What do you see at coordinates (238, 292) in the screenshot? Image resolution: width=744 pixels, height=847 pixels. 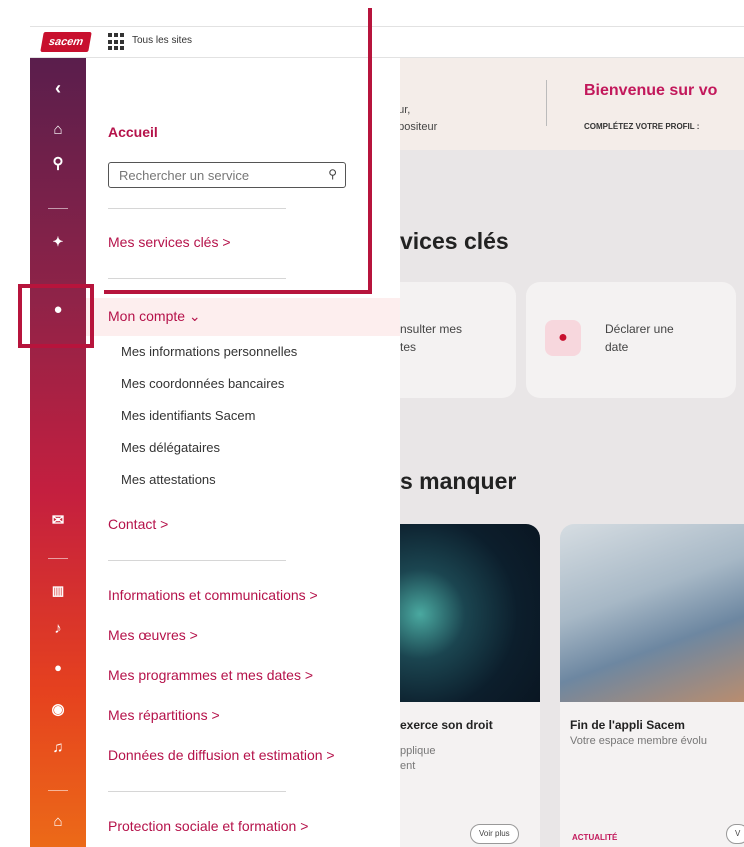 I see `annotation-arrow-horizontal` at bounding box center [238, 292].